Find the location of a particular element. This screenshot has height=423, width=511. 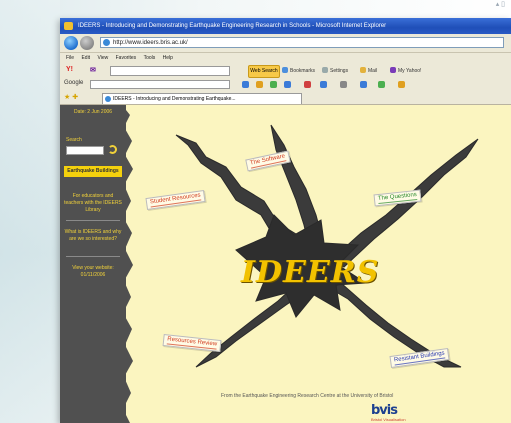

settings-button: Settings is located at coordinates (335, 71).